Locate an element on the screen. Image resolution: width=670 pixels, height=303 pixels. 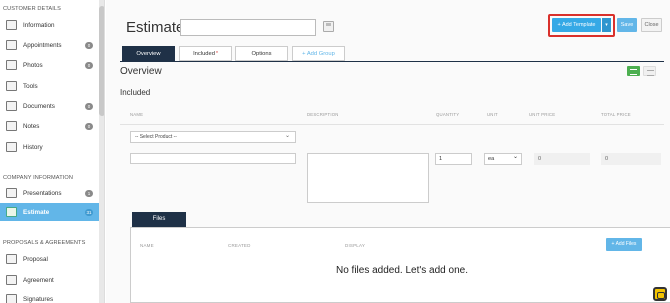
section-proposals-agreements: PROPOSALS & AGREEMENTS is located at coordinates (44, 243).